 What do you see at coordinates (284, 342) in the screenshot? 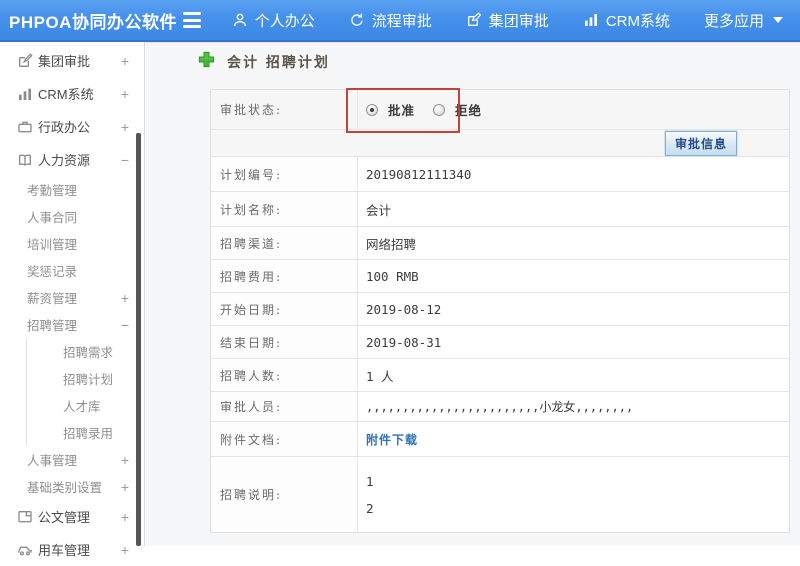
I see `field-label: 结束日期:` at bounding box center [284, 342].